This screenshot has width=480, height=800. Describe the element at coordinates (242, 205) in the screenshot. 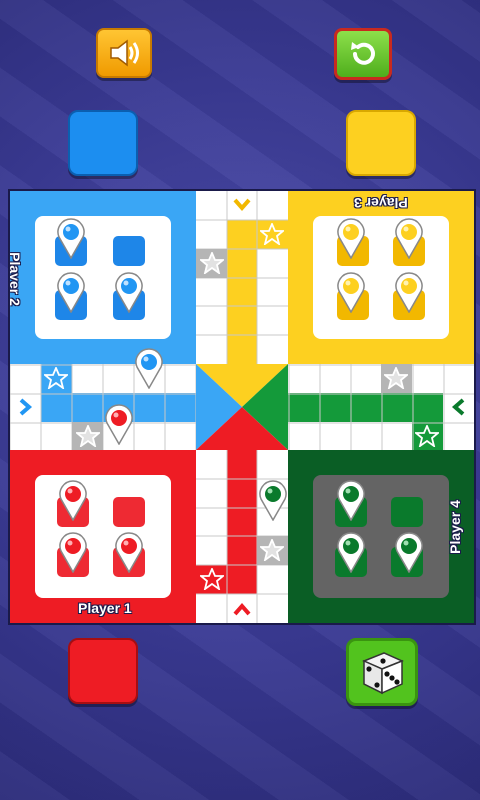

I see `chevron-down-icon` at that location.